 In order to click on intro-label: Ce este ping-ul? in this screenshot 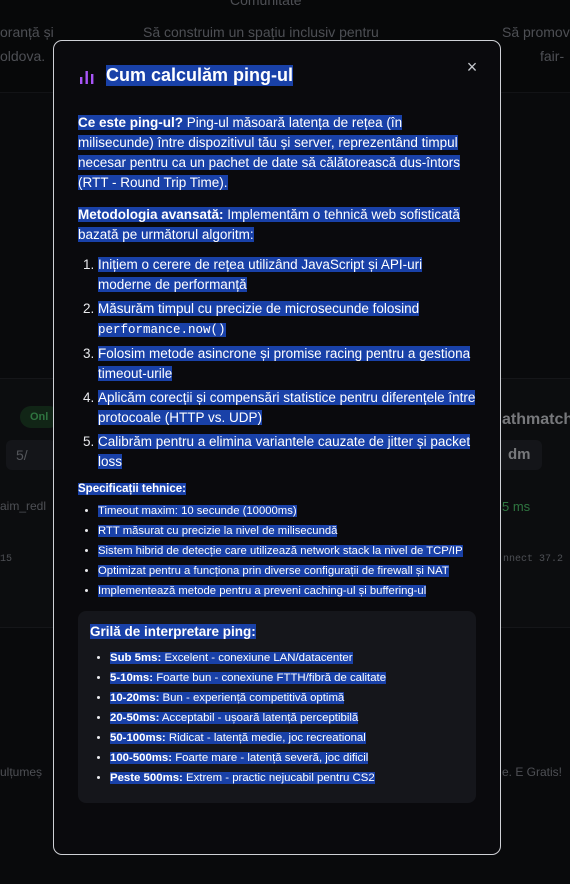, I will do `click(131, 122)`.